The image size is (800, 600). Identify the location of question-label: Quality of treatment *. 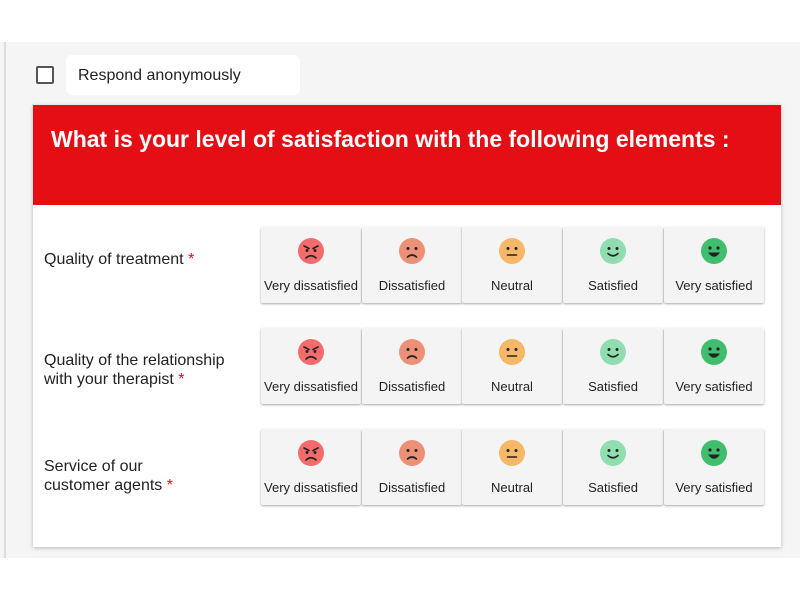
(149, 259).